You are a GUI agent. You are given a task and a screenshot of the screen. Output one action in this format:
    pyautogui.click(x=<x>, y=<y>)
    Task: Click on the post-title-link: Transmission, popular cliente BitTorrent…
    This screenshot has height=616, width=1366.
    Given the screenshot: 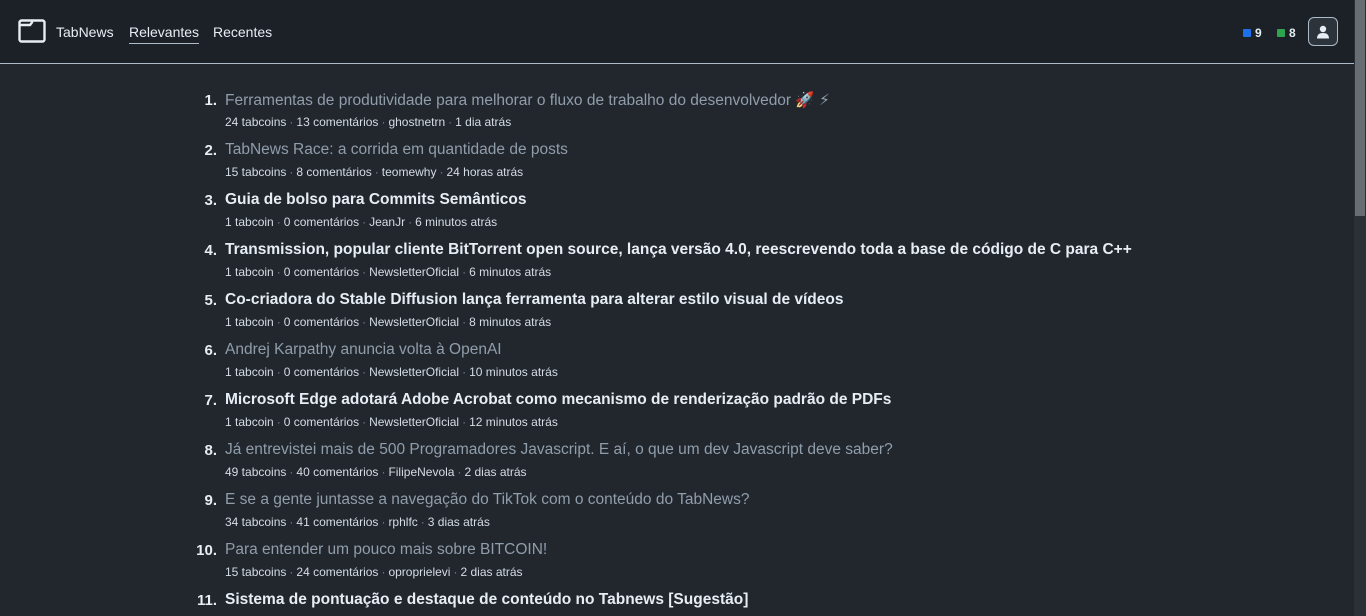 What is the action you would take?
    pyautogui.click(x=678, y=250)
    